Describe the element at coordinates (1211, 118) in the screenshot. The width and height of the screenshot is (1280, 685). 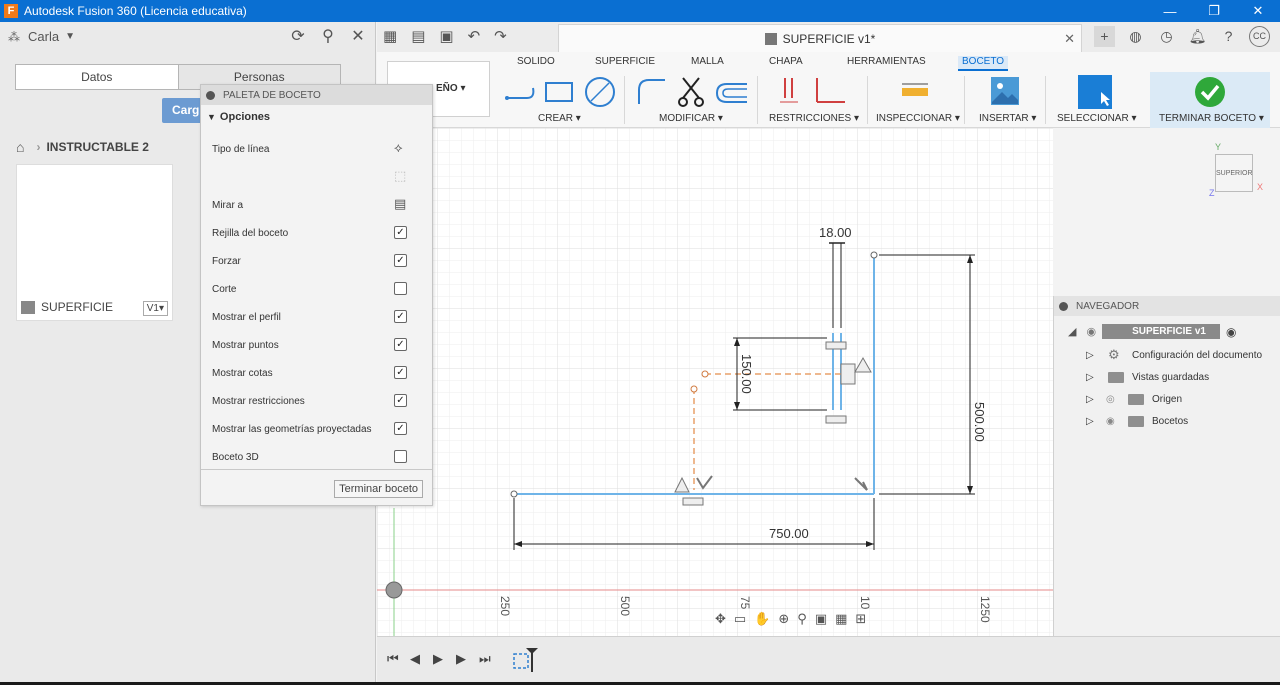
I see `group-terminar-boceto: TERMINAR BOCETO ▾` at that location.